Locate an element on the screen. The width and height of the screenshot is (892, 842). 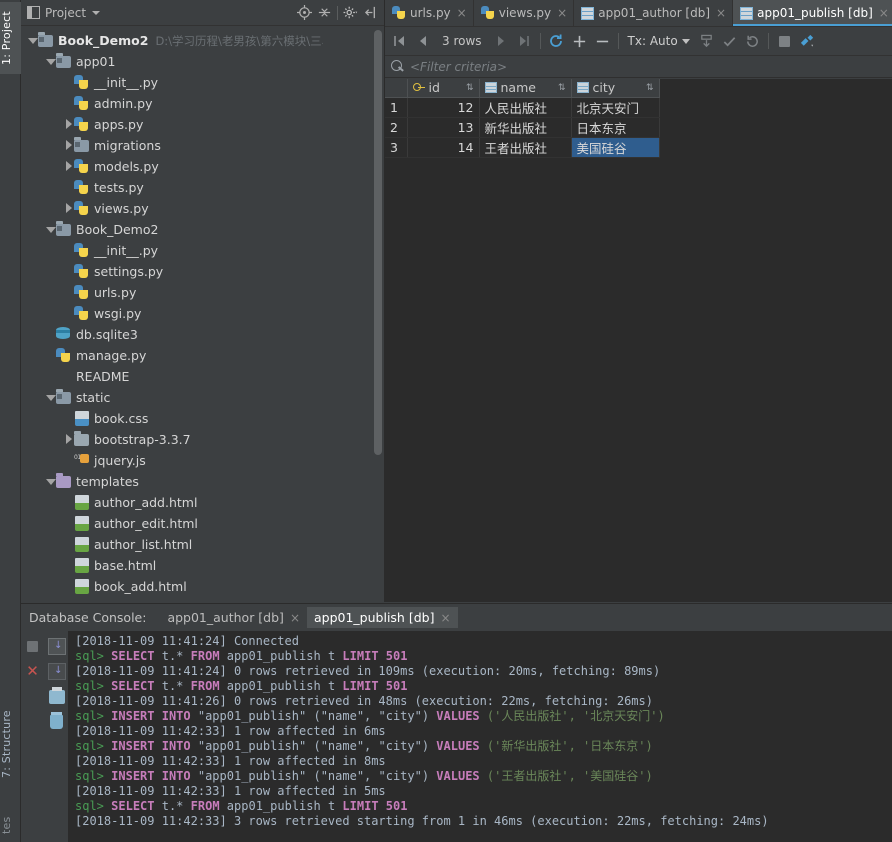
tree-item-author-add-html: author_add.html is located at coordinates (202, 502).